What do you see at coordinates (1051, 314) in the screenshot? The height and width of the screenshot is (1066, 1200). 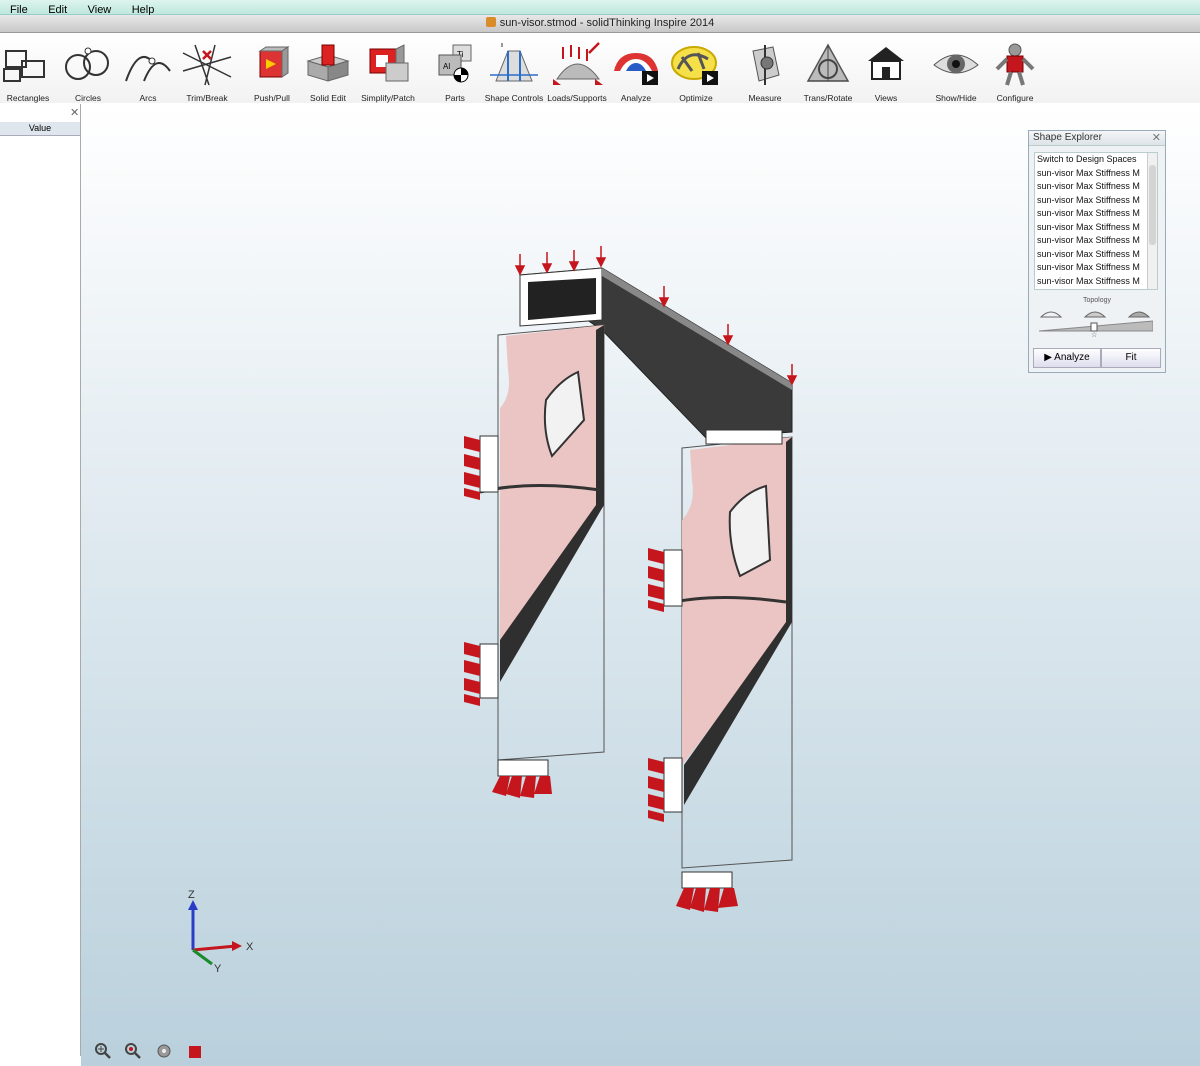 I see `topology-coarse-icon` at bounding box center [1051, 314].